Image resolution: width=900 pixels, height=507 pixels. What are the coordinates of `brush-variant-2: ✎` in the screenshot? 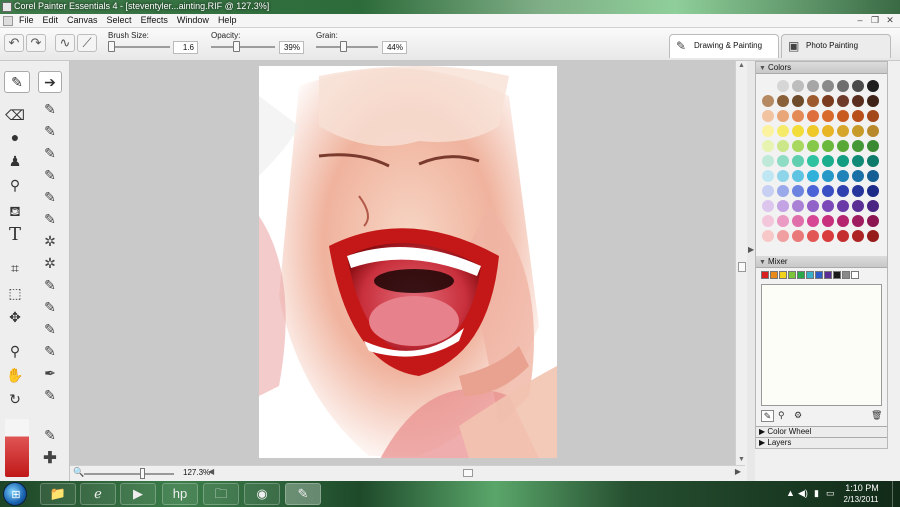 It's located at (50, 131).